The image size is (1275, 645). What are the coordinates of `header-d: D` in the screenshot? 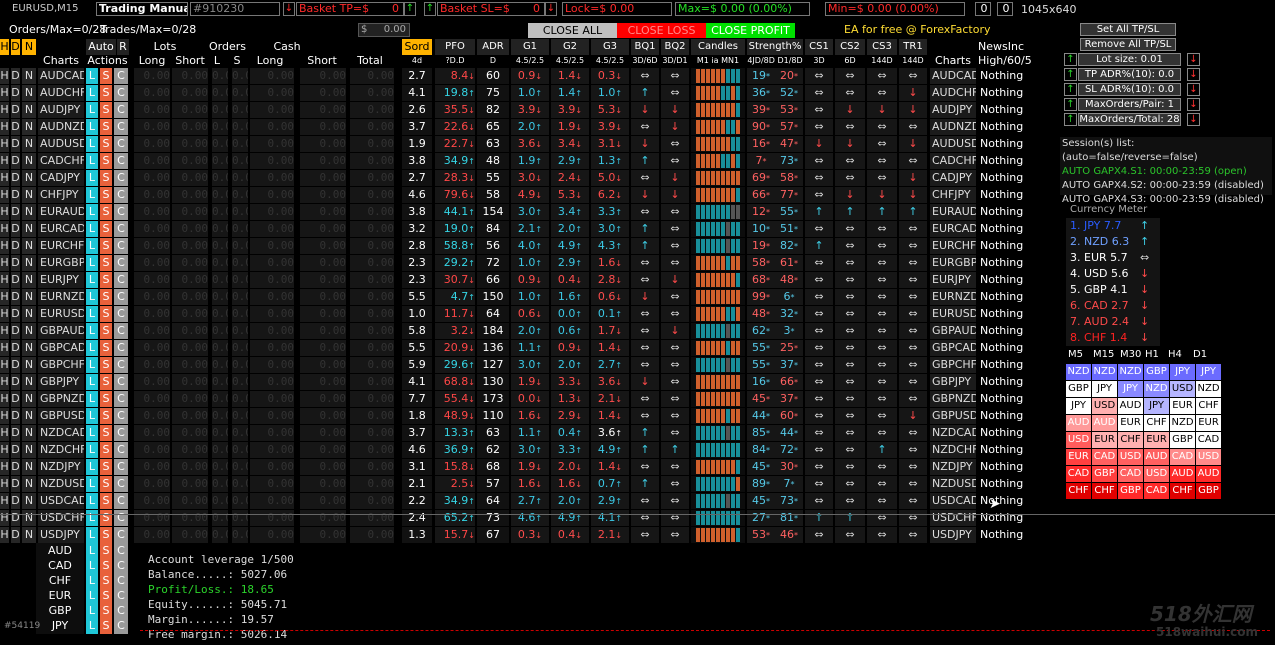 It's located at (15, 47).